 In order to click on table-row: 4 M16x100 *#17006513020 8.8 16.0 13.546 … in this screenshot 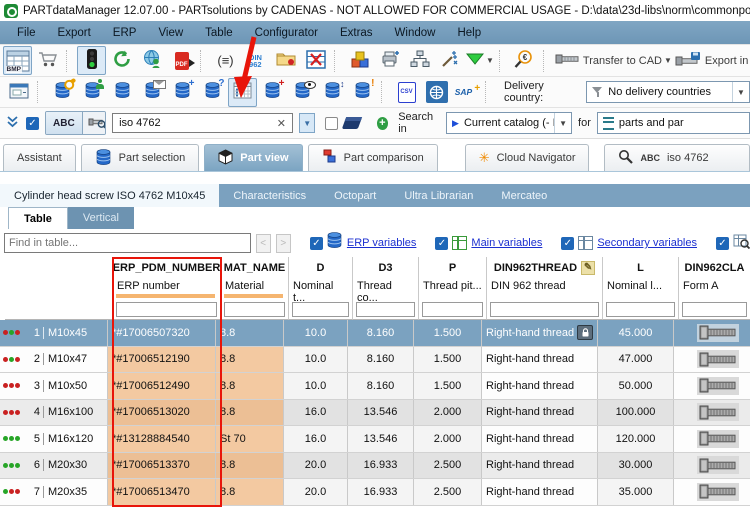, I will do `click(375, 412)`.